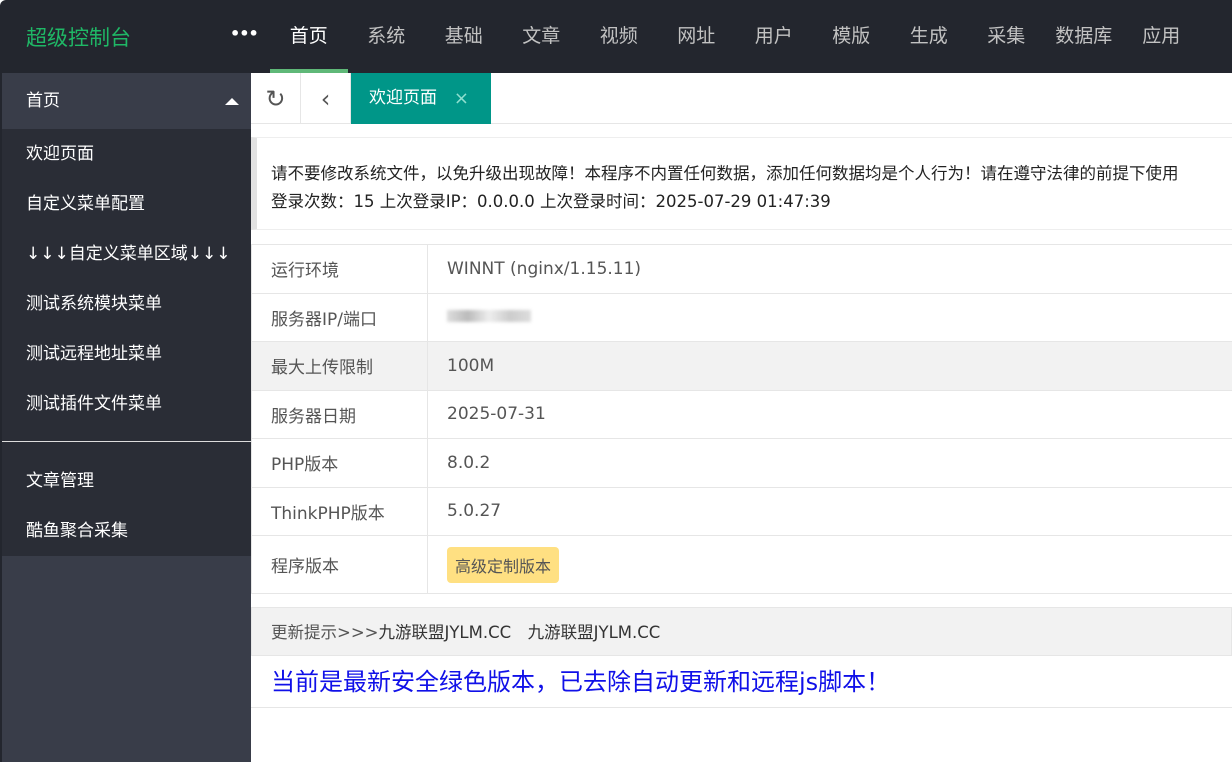 The height and width of the screenshot is (762, 1232). I want to click on sidebar-section-home: 首页, so click(126, 101).